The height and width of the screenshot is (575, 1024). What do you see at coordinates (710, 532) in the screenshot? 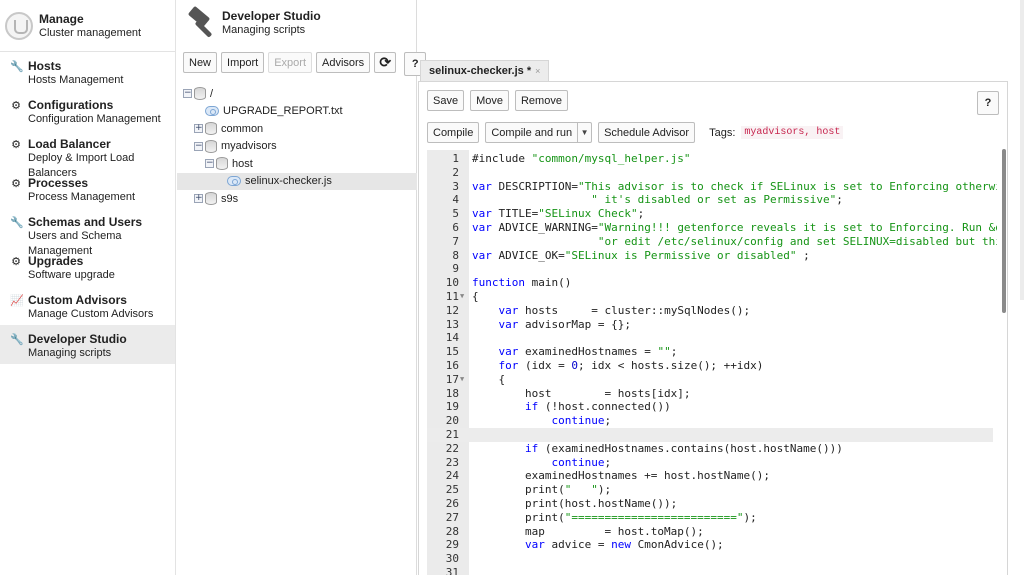
I see `code-line: 28 map = host.toMap();` at bounding box center [710, 532].